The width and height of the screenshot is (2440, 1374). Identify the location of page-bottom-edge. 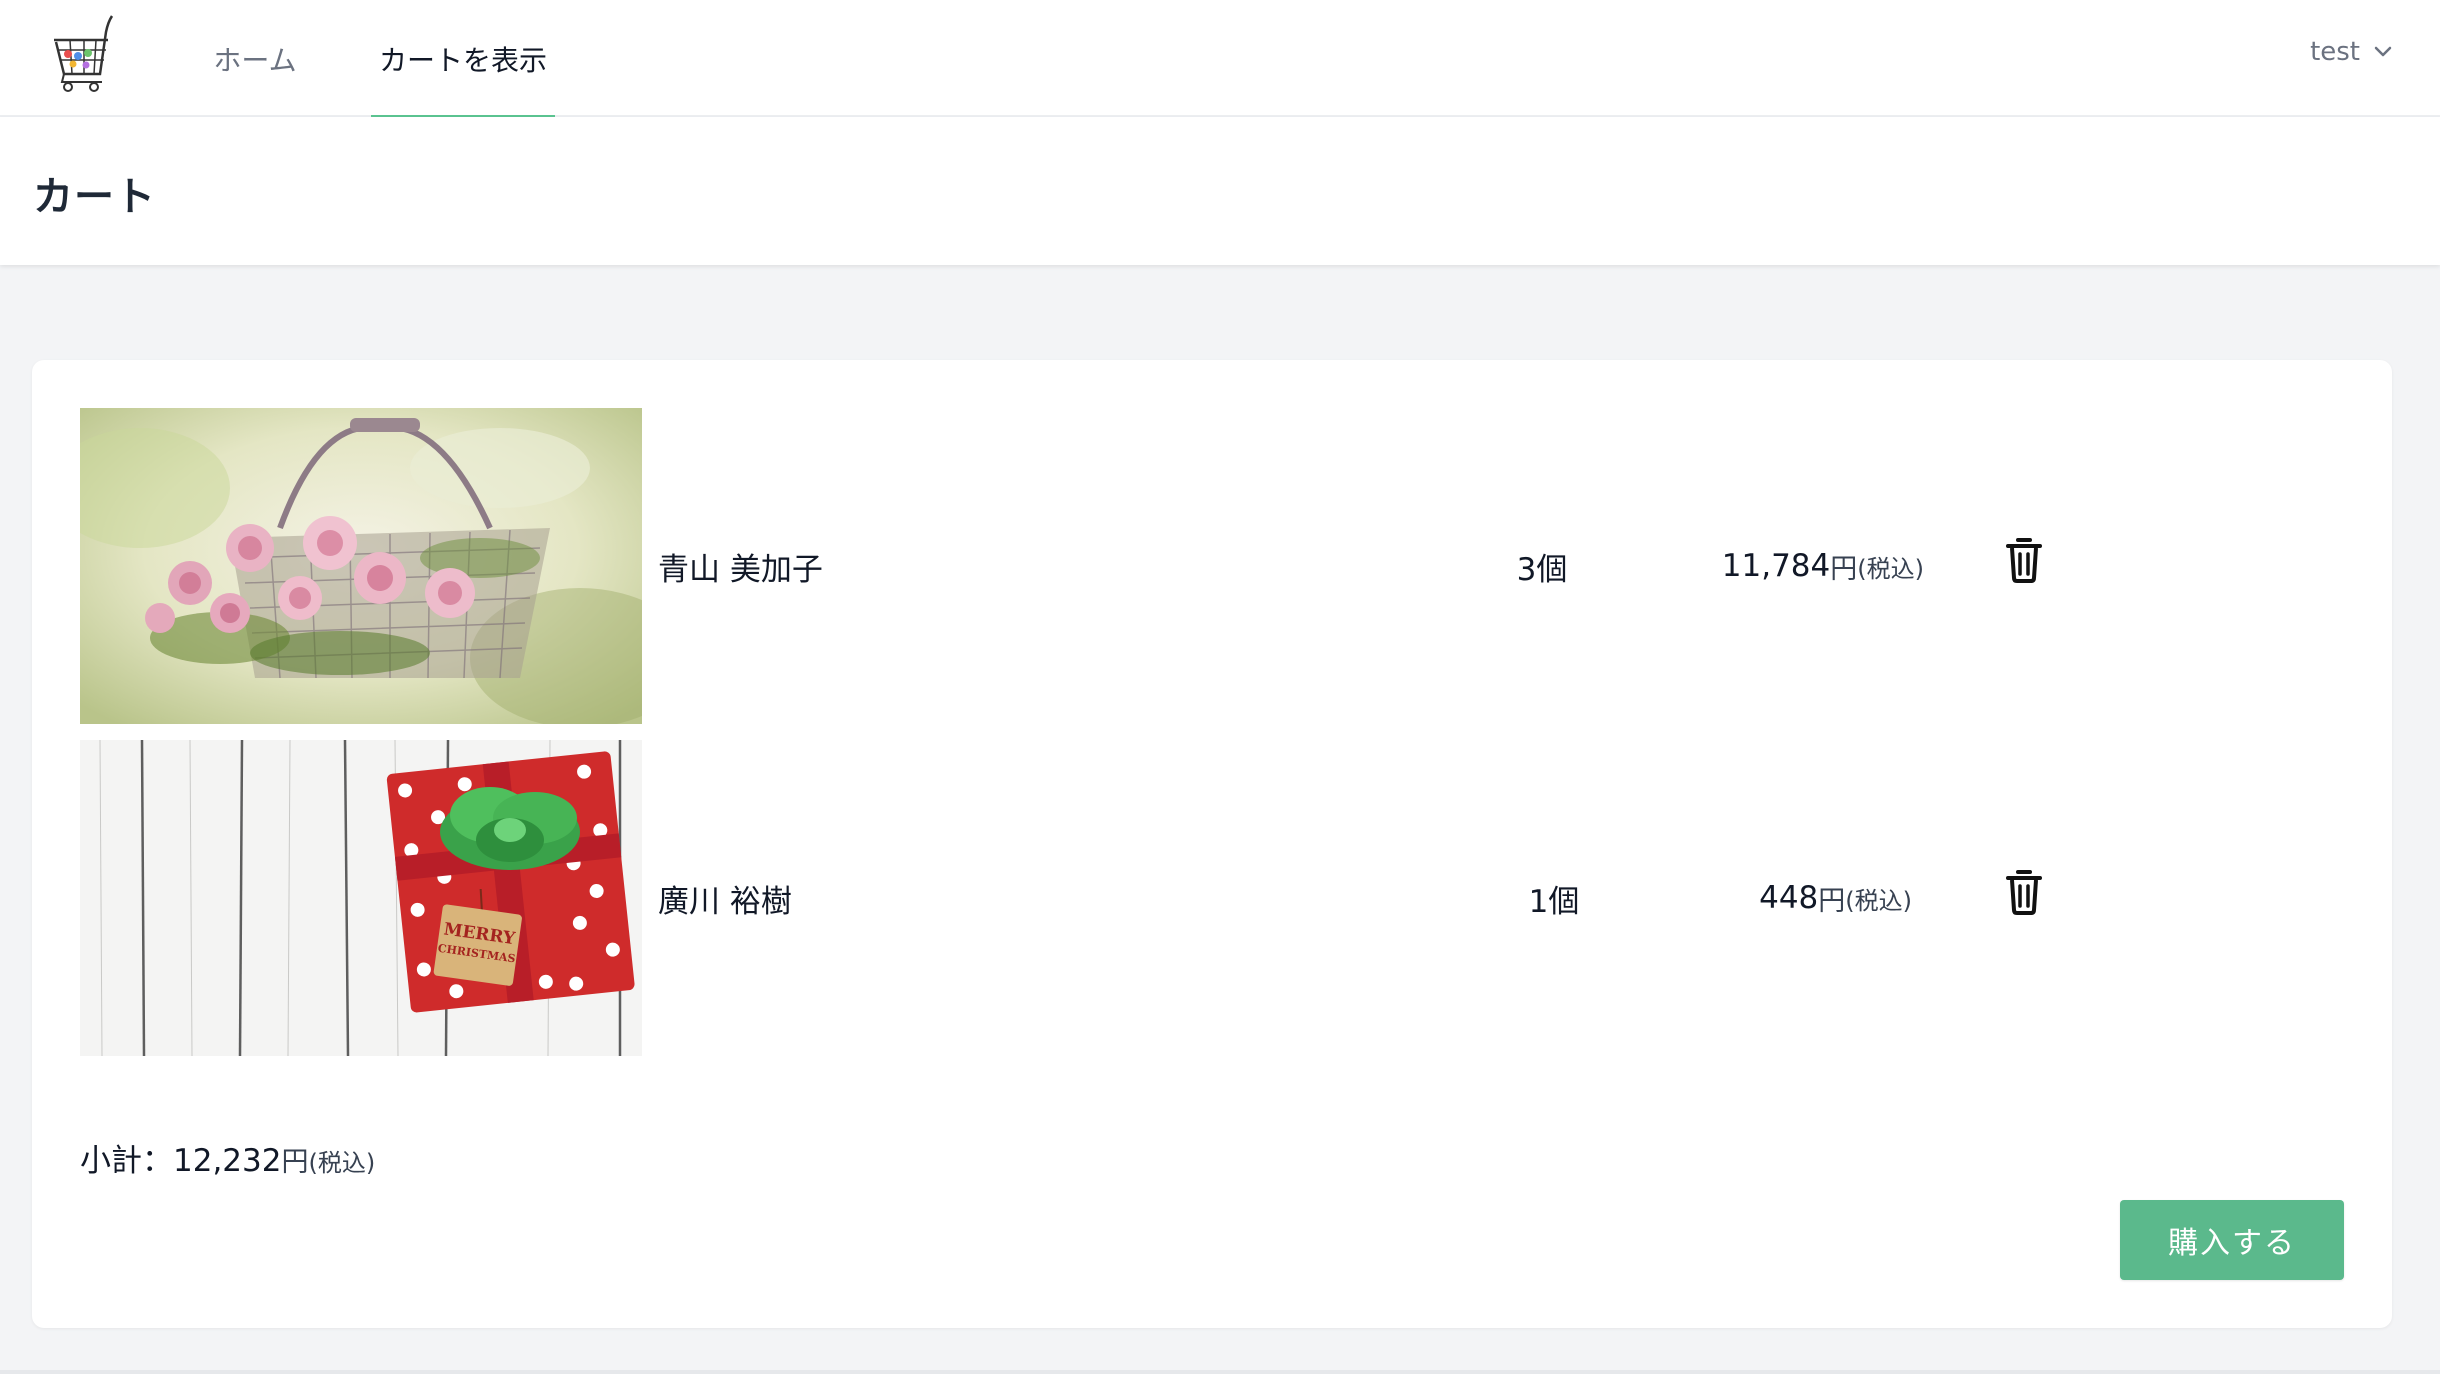
(1220, 1372).